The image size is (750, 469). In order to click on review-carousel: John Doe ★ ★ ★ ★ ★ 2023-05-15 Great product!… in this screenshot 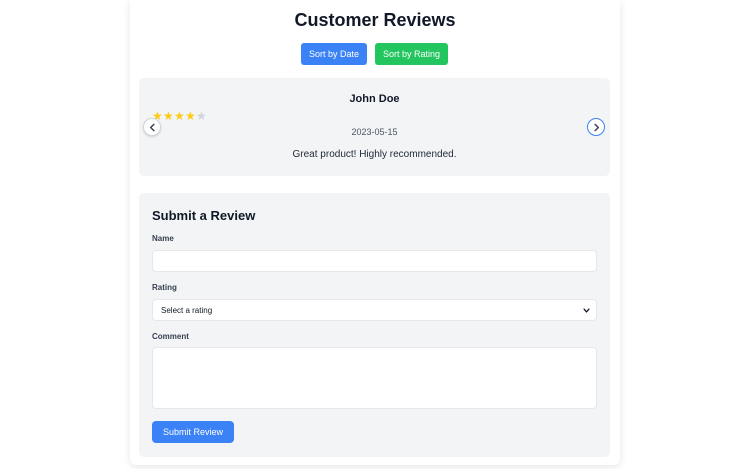, I will do `click(374, 127)`.